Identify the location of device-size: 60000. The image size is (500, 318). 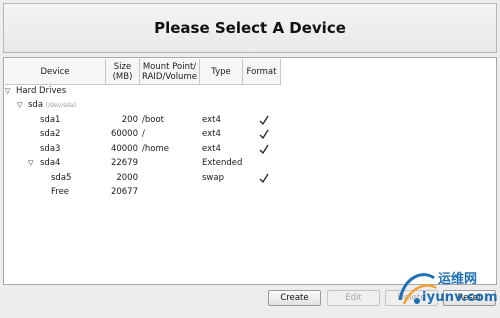
(124, 134).